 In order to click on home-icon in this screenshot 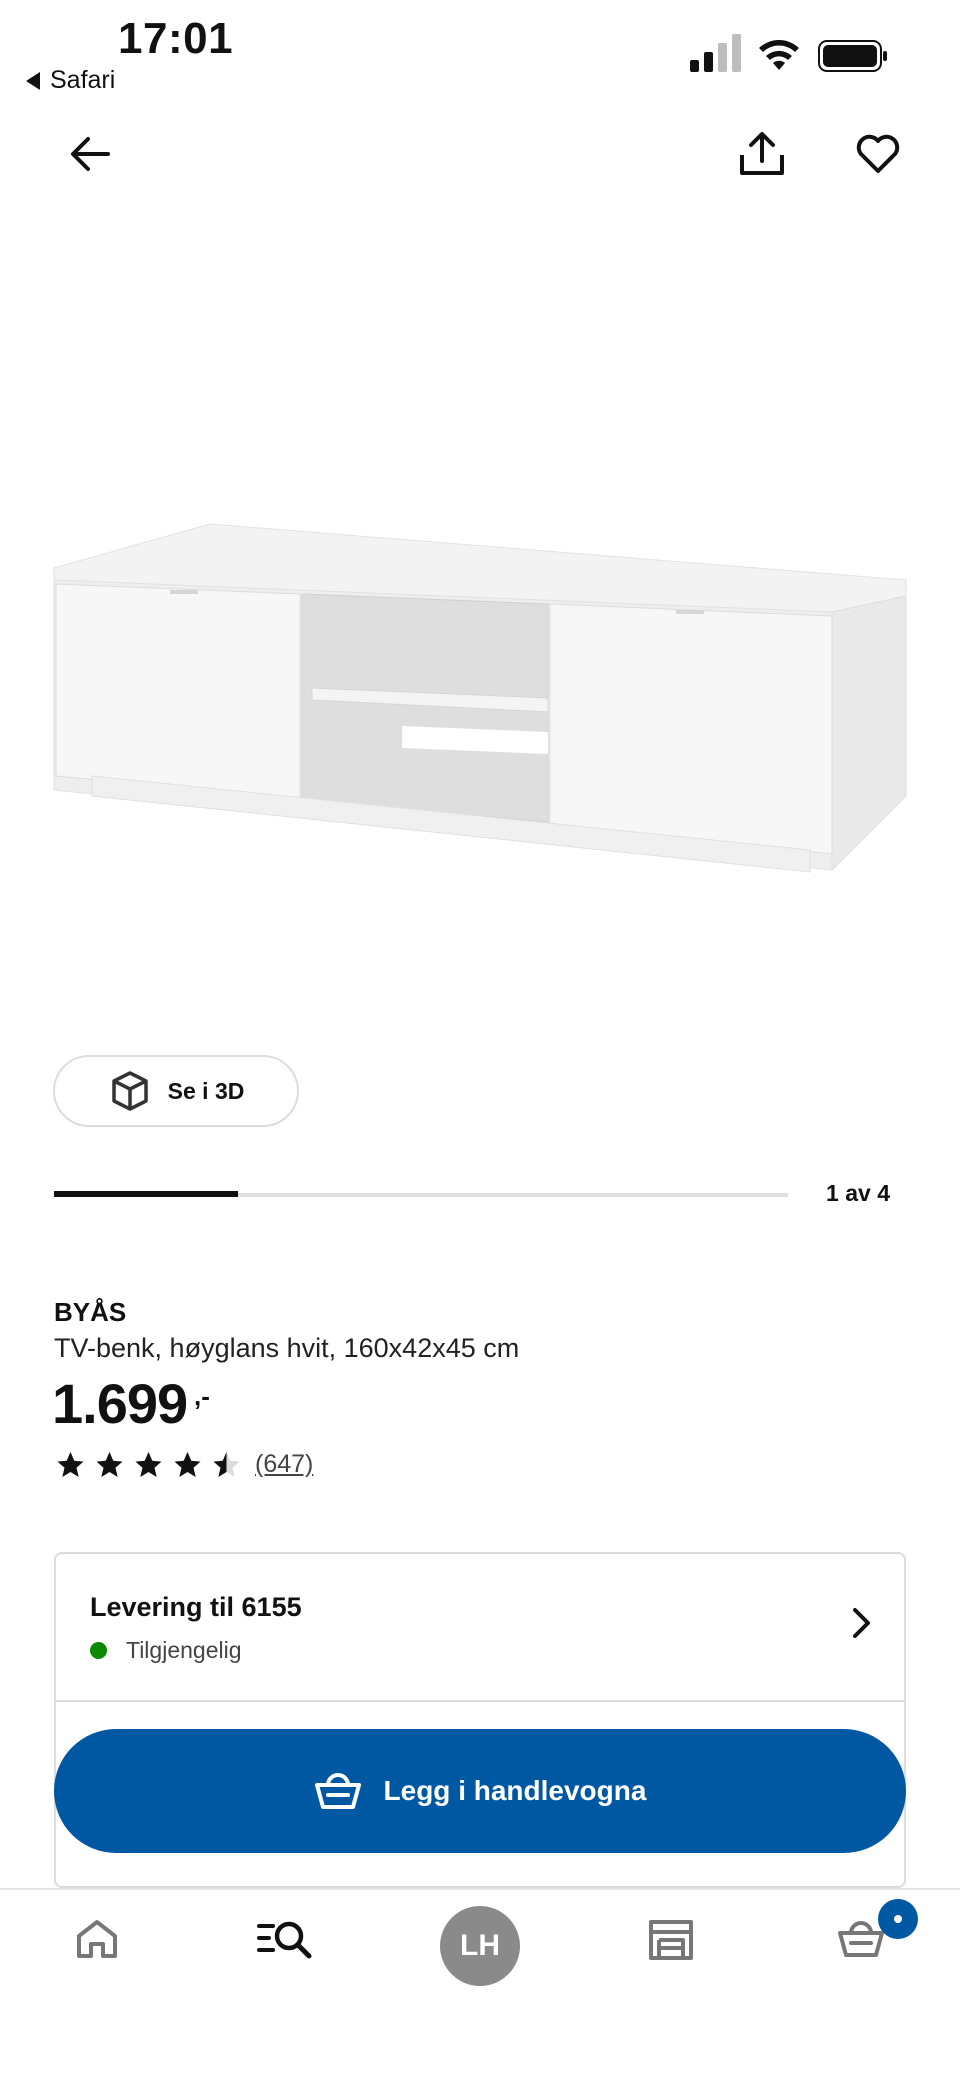, I will do `click(97, 1939)`.